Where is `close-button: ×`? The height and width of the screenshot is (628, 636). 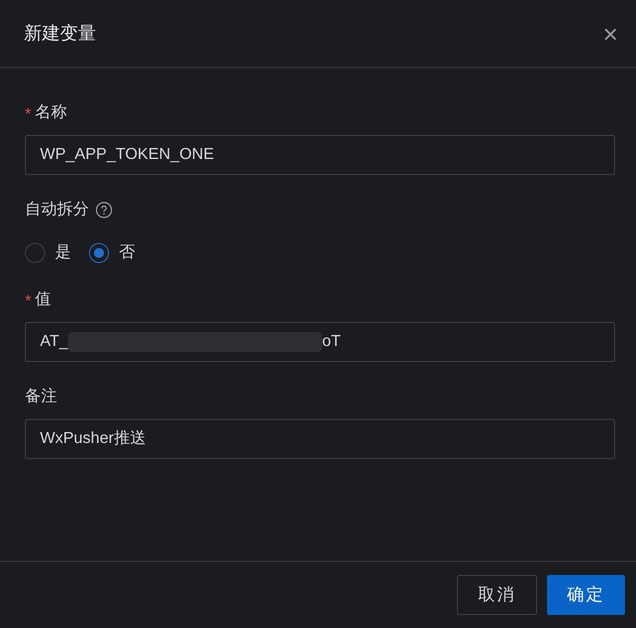
close-button: × is located at coordinates (610, 33).